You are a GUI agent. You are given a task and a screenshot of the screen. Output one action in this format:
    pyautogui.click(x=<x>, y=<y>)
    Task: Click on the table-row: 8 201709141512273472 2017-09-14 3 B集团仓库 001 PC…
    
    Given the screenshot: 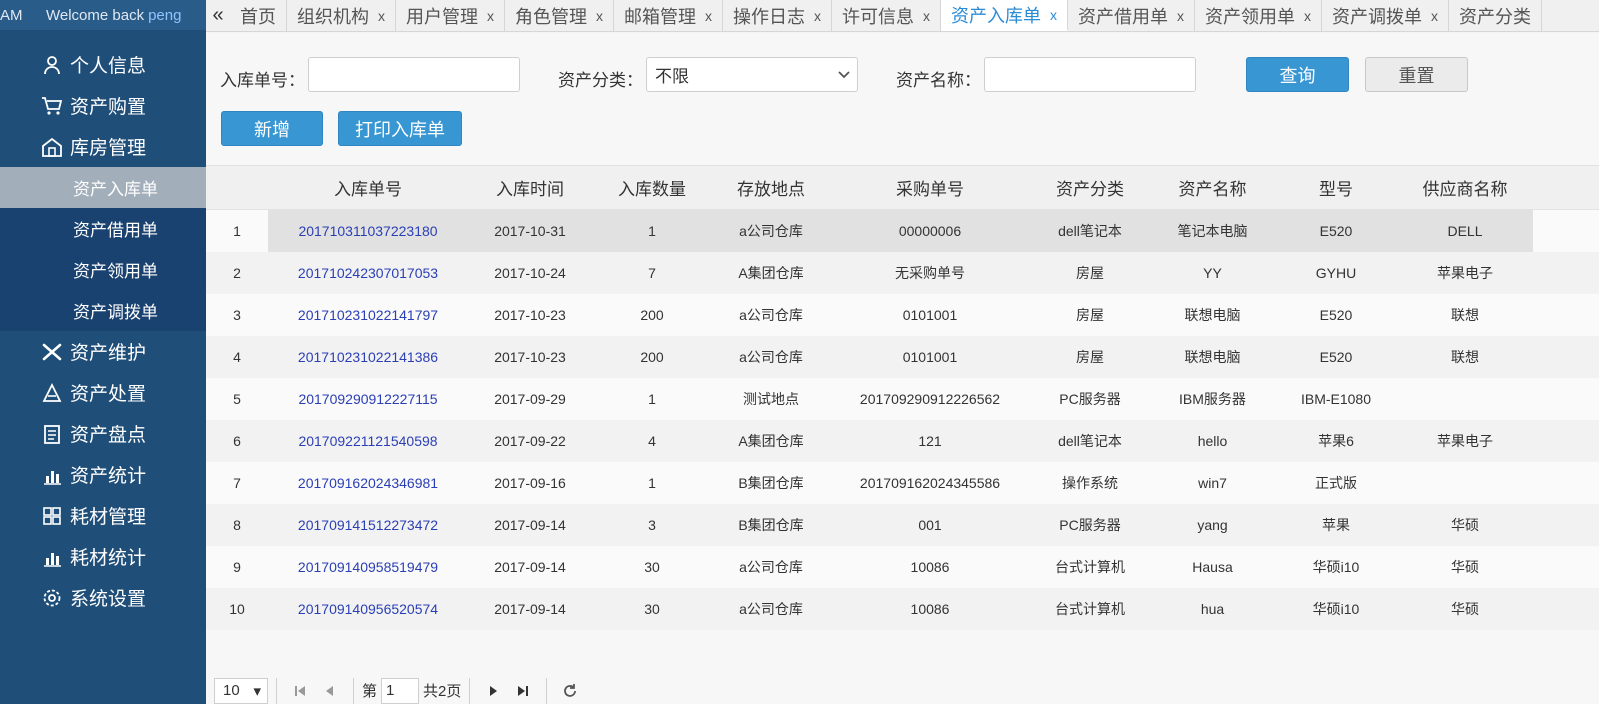 What is the action you would take?
    pyautogui.click(x=902, y=525)
    